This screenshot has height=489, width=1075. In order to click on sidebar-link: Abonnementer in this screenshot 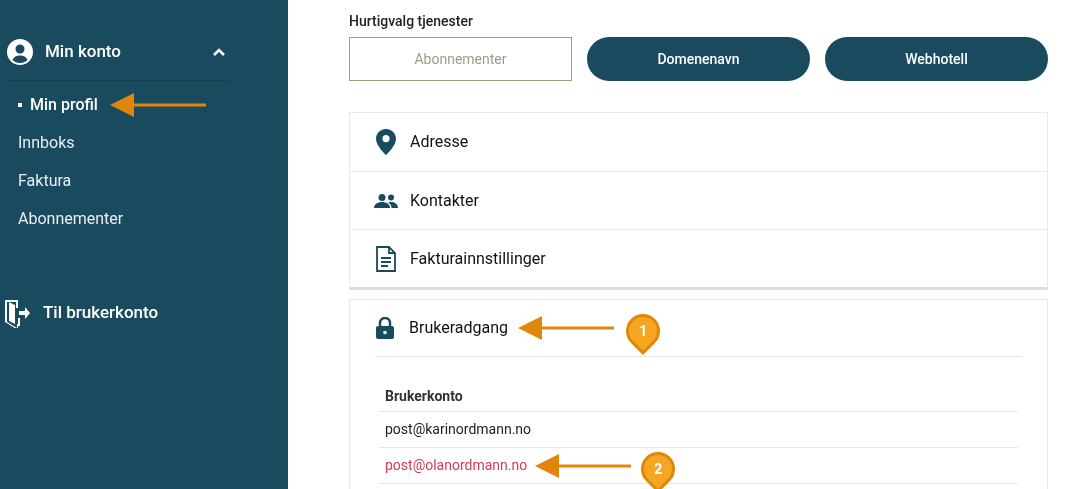, I will do `click(71, 219)`.